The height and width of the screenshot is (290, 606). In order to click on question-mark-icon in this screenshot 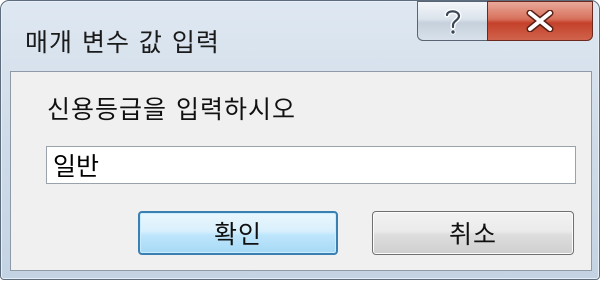, I will do `click(453, 21)`.